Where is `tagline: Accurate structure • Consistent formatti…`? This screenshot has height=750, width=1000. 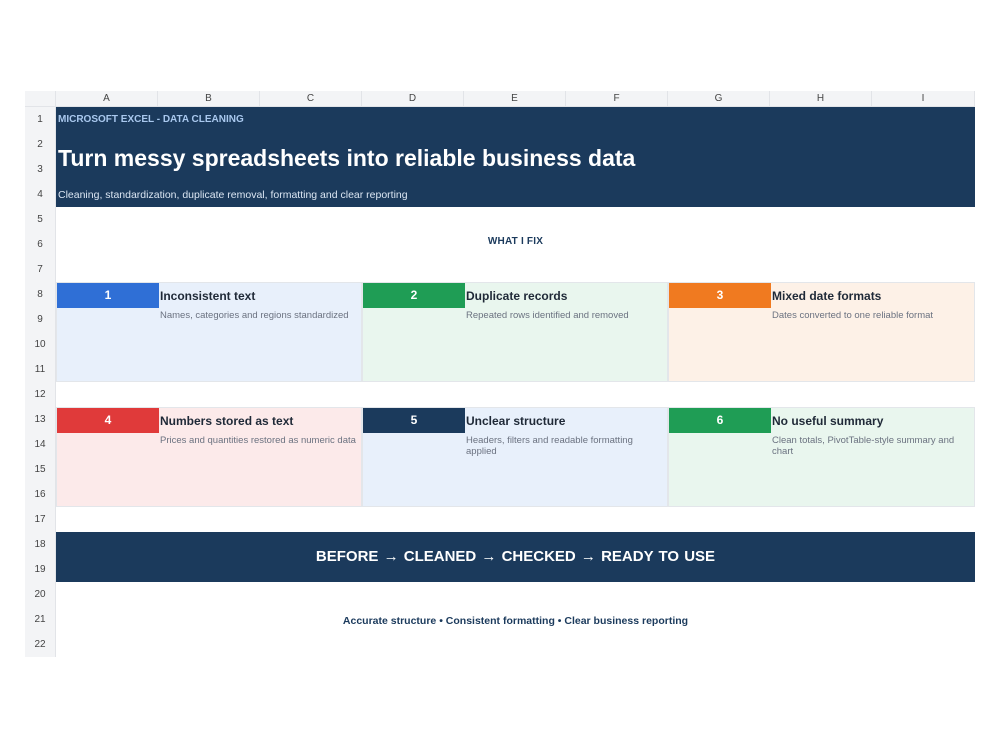 tagline: Accurate structure • Consistent formatti… is located at coordinates (515, 621).